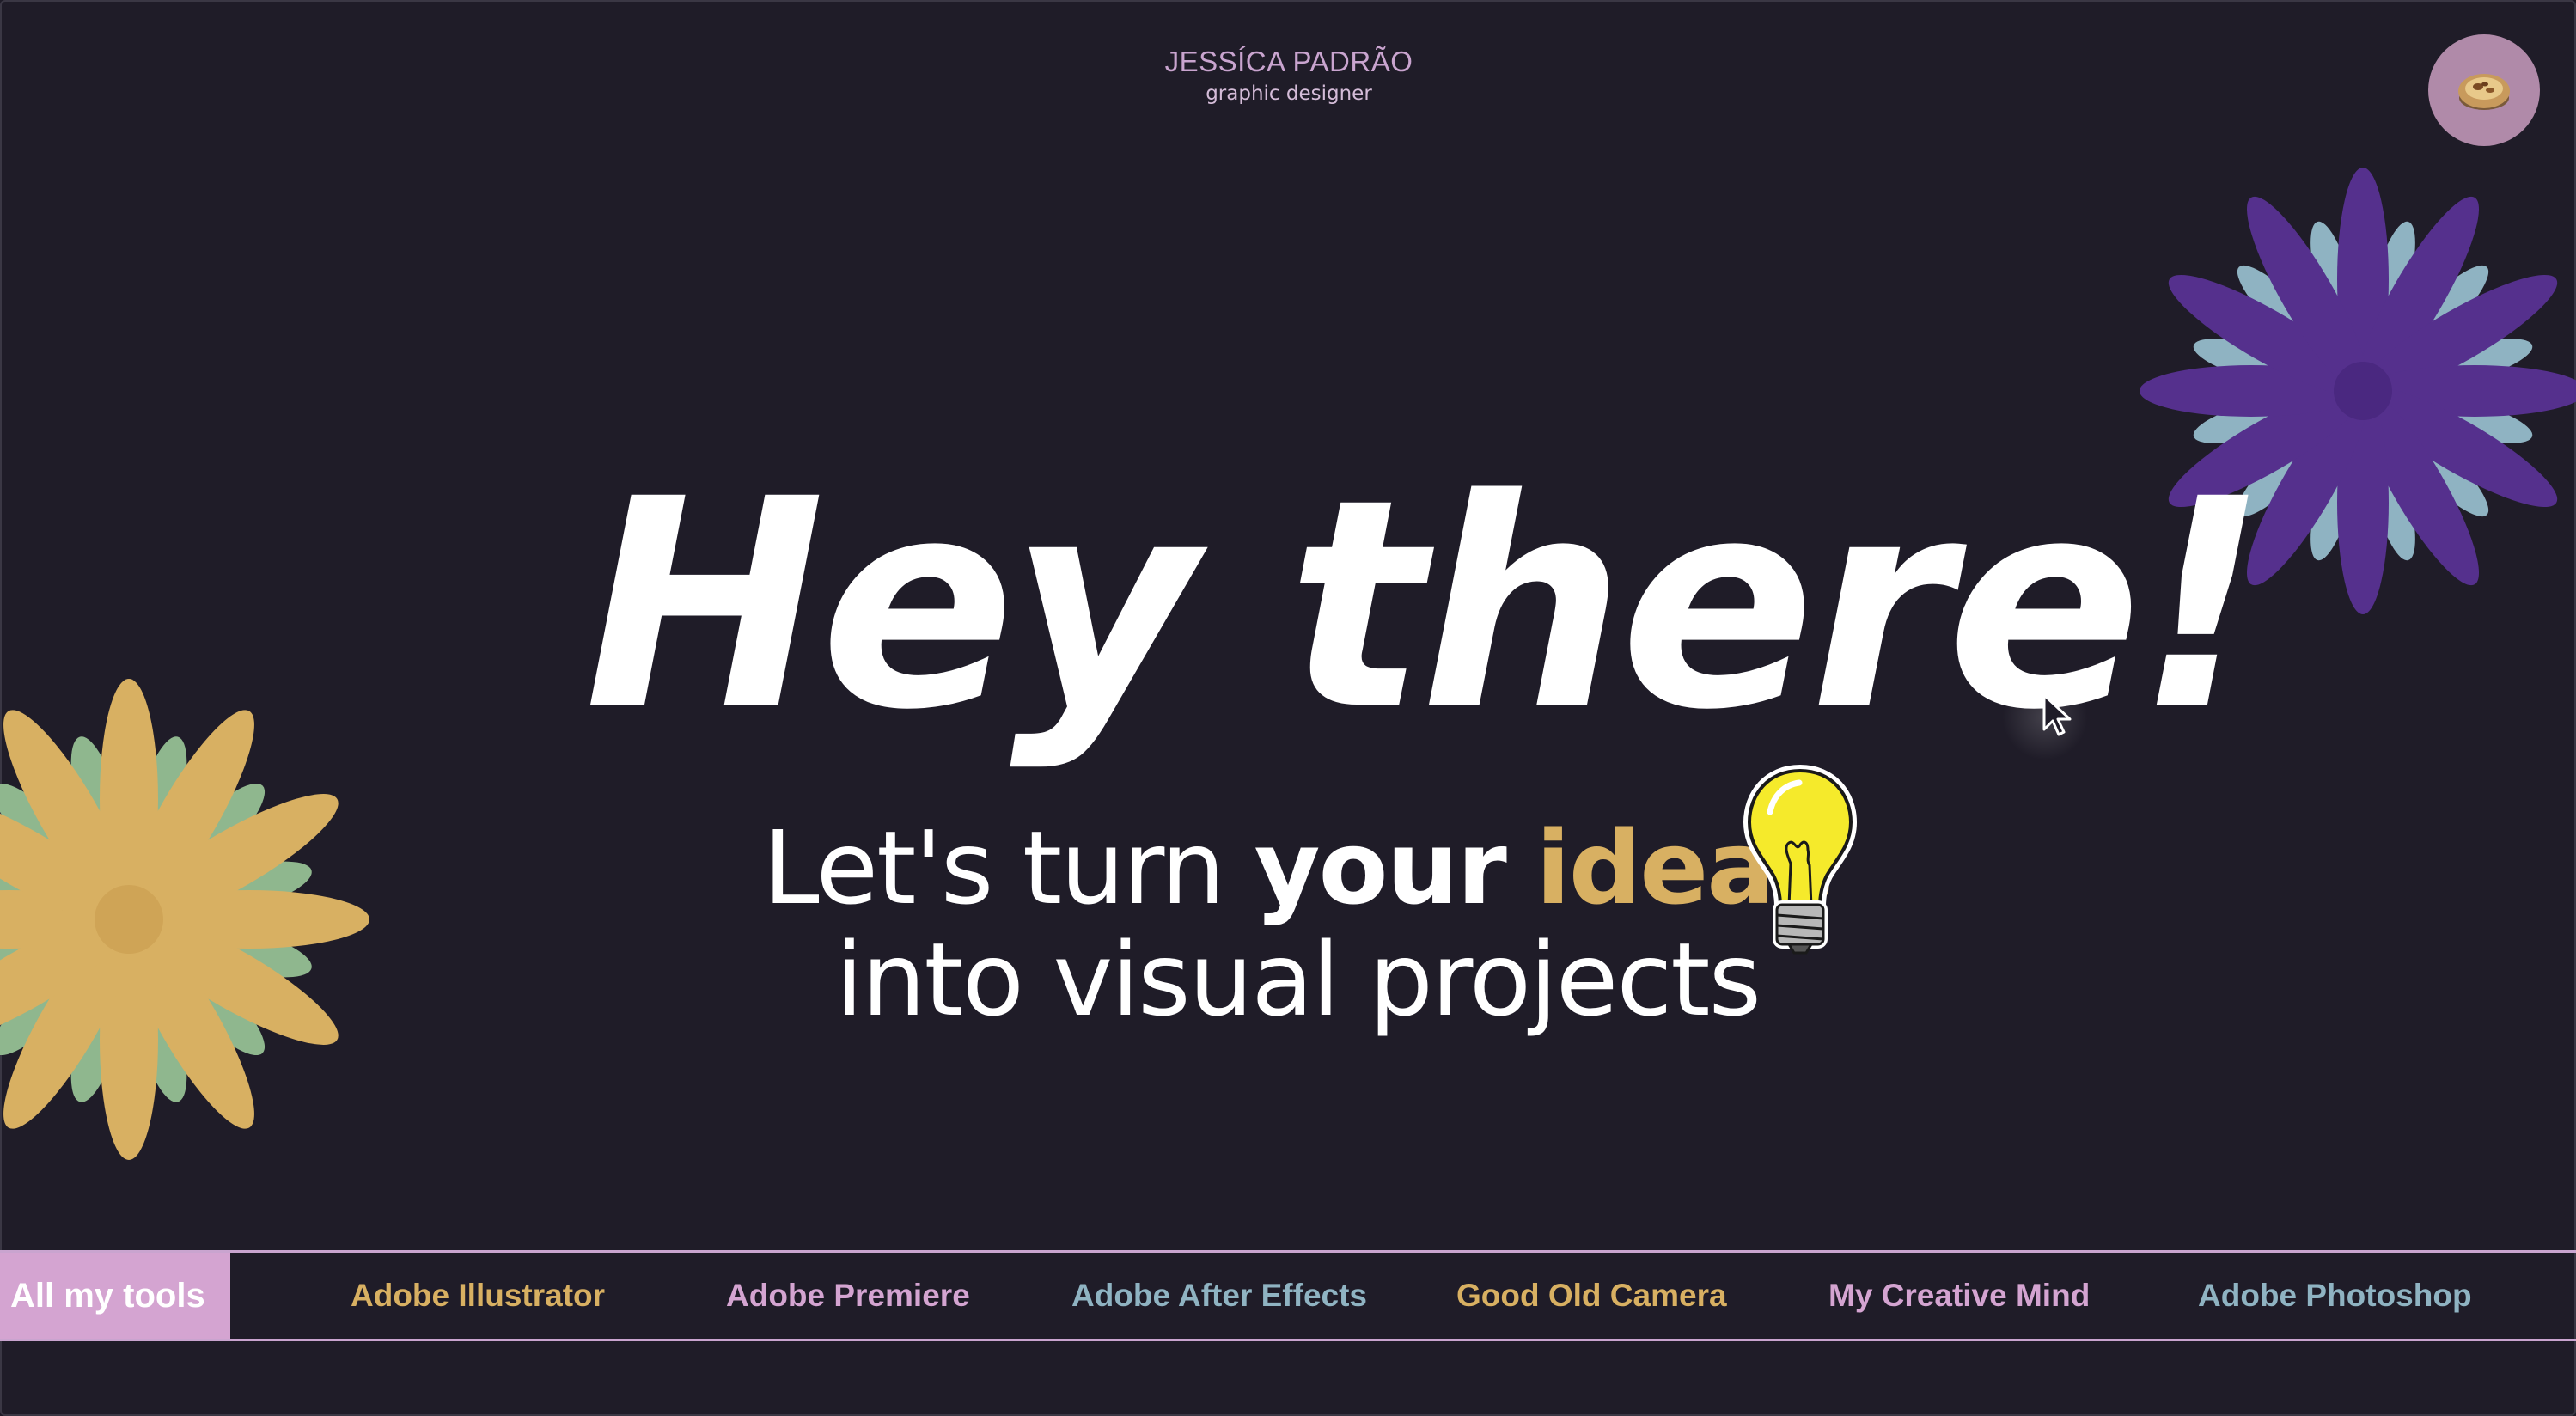 The image size is (2576, 1416). Describe the element at coordinates (1289, 93) in the screenshot. I see `designer-role: graphic designer` at that location.